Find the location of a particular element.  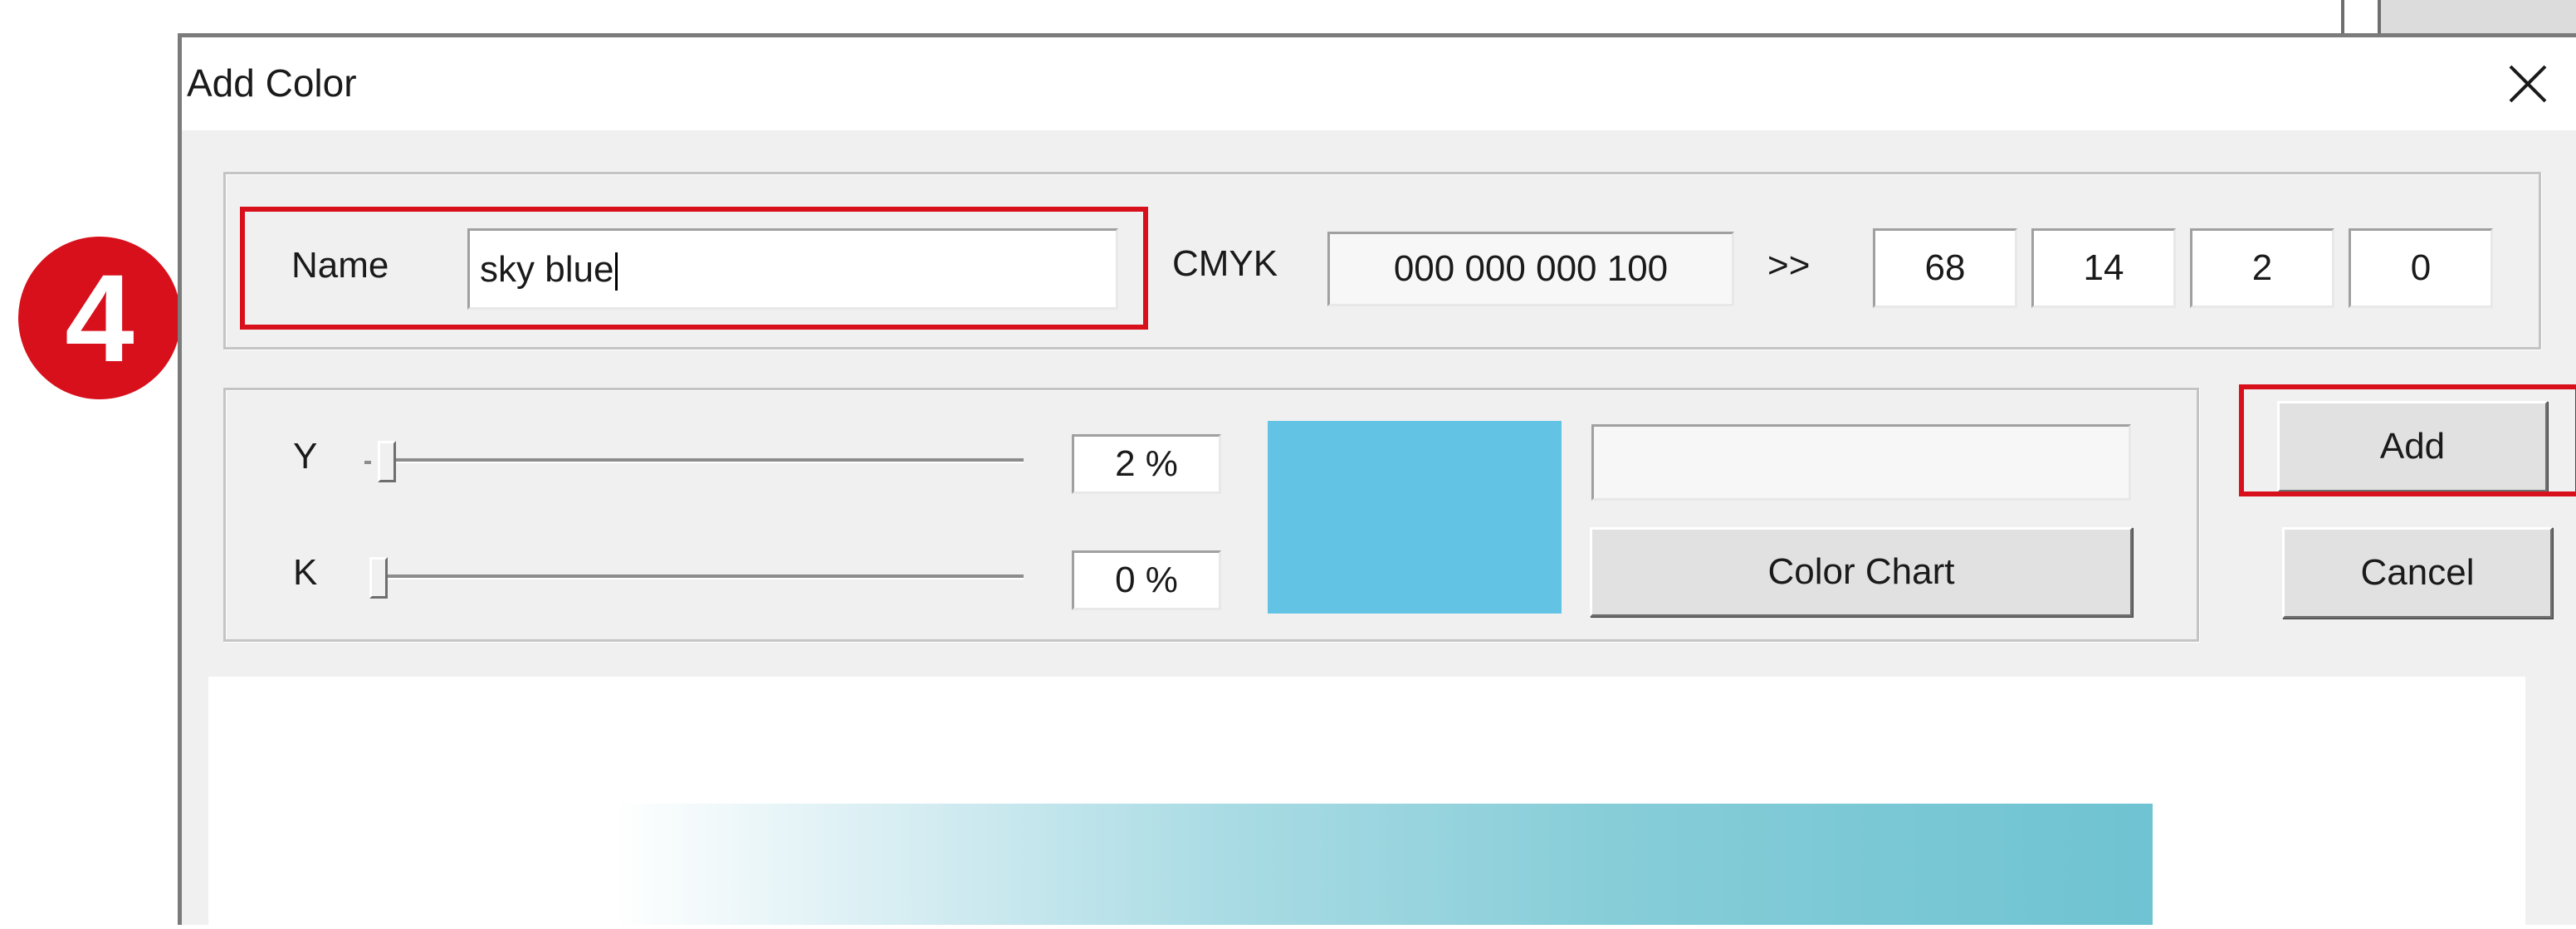

yellow-input: 2 is located at coordinates (2262, 268).